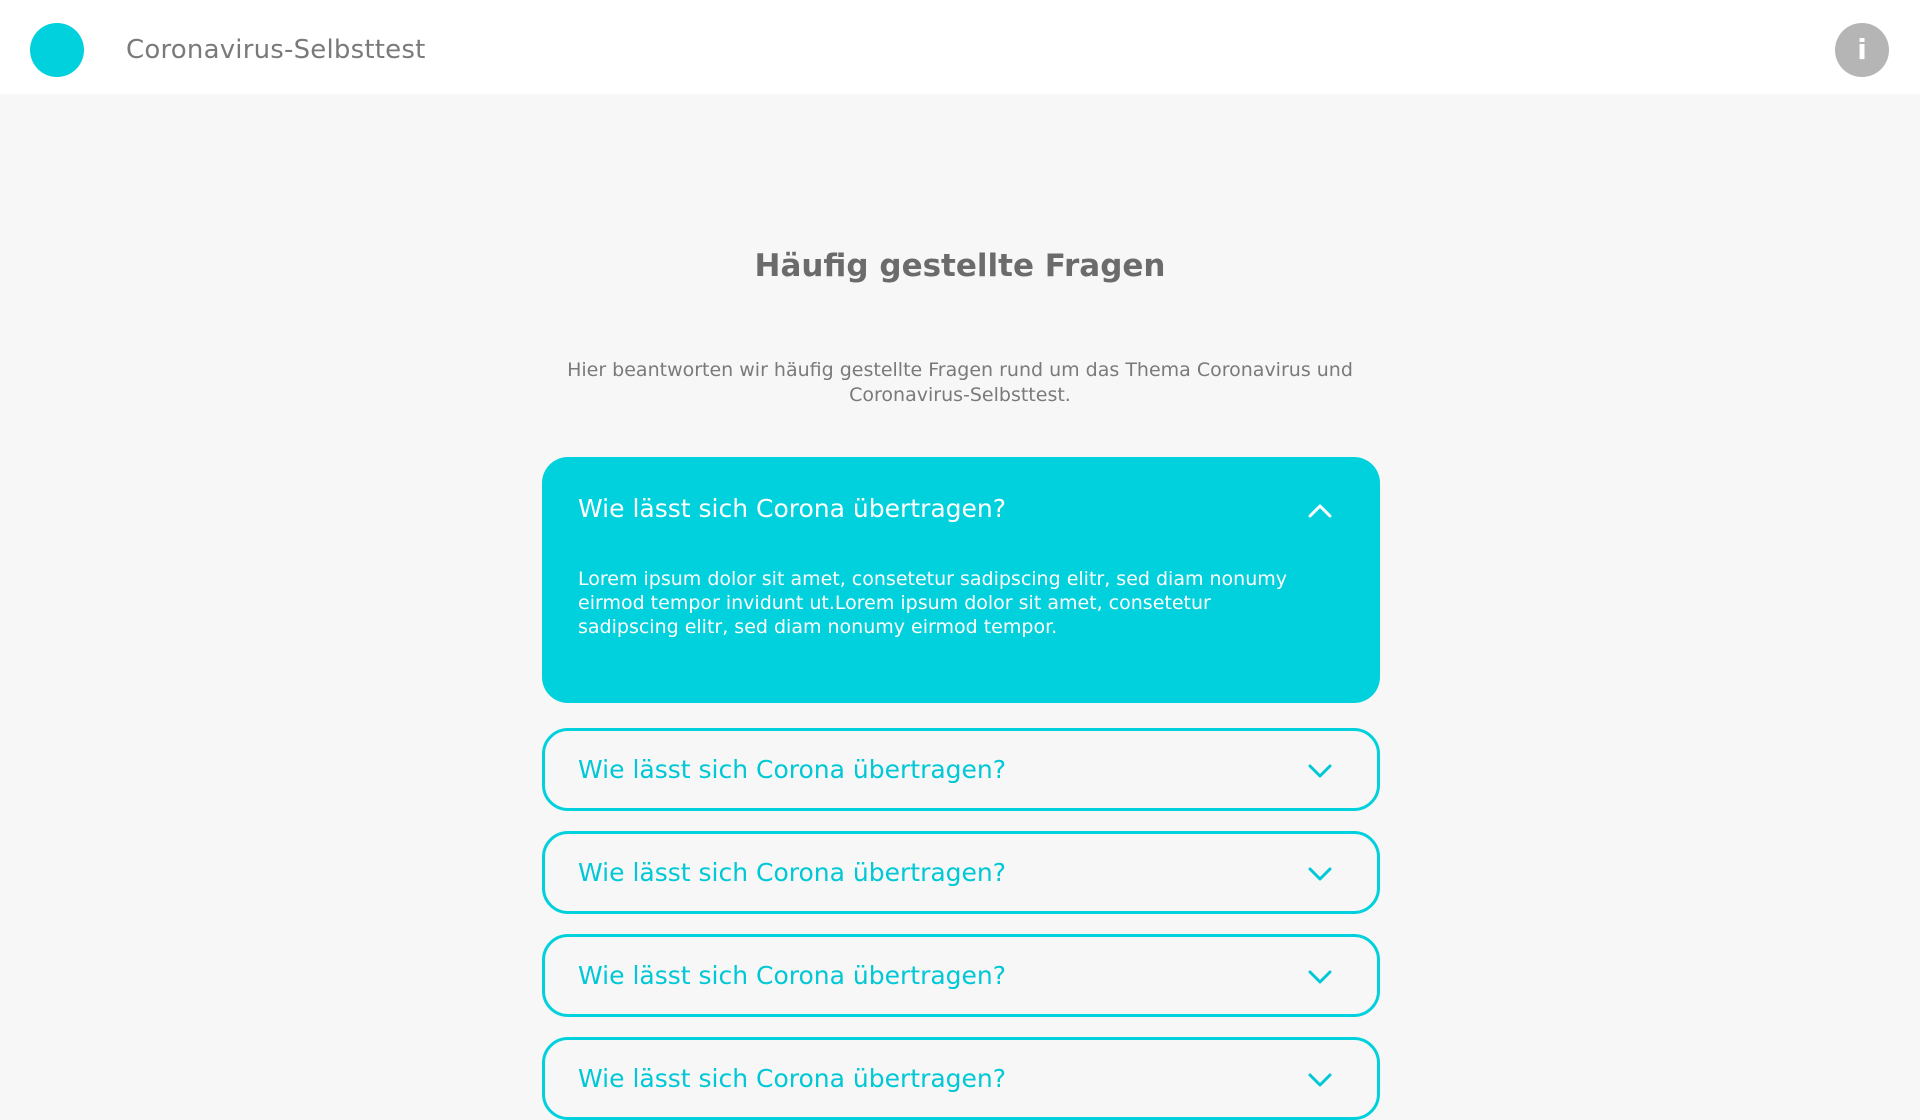 The image size is (1920, 1120). I want to click on chevron-up-icon, so click(1320, 511).